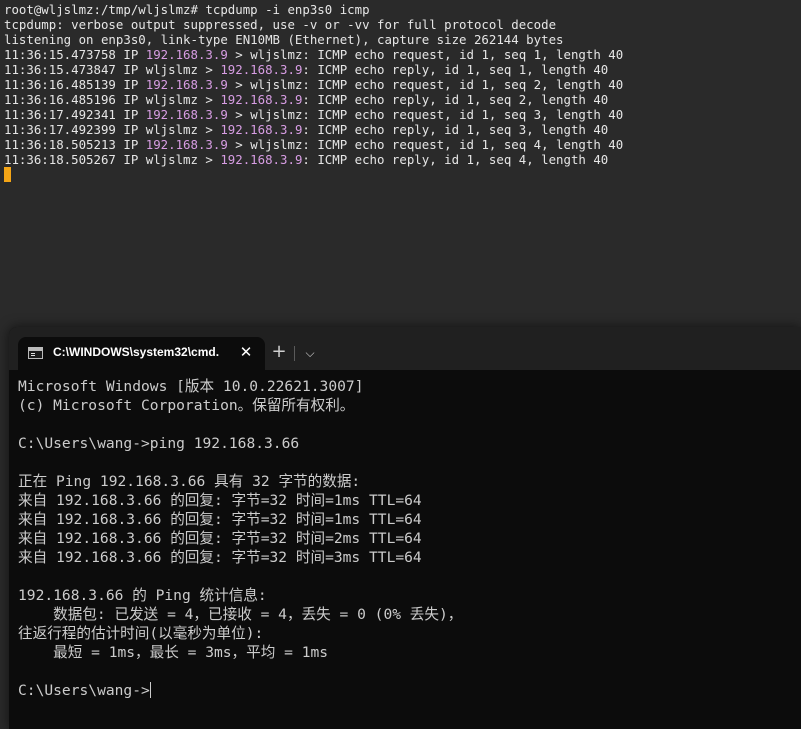  Describe the element at coordinates (112, 129) in the screenshot. I see `line-text: 11:36:17.492399 IP wljslmz >` at that location.